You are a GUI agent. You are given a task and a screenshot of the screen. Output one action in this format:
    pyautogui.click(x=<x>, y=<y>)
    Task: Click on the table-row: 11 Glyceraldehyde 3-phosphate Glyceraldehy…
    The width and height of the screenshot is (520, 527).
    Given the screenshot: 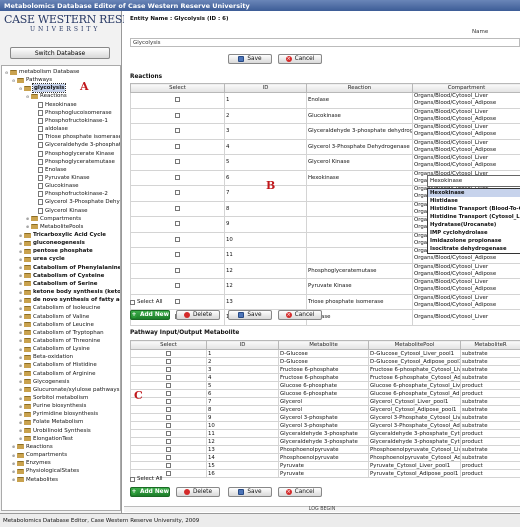 What is the action you would take?
    pyautogui.click(x=325, y=433)
    